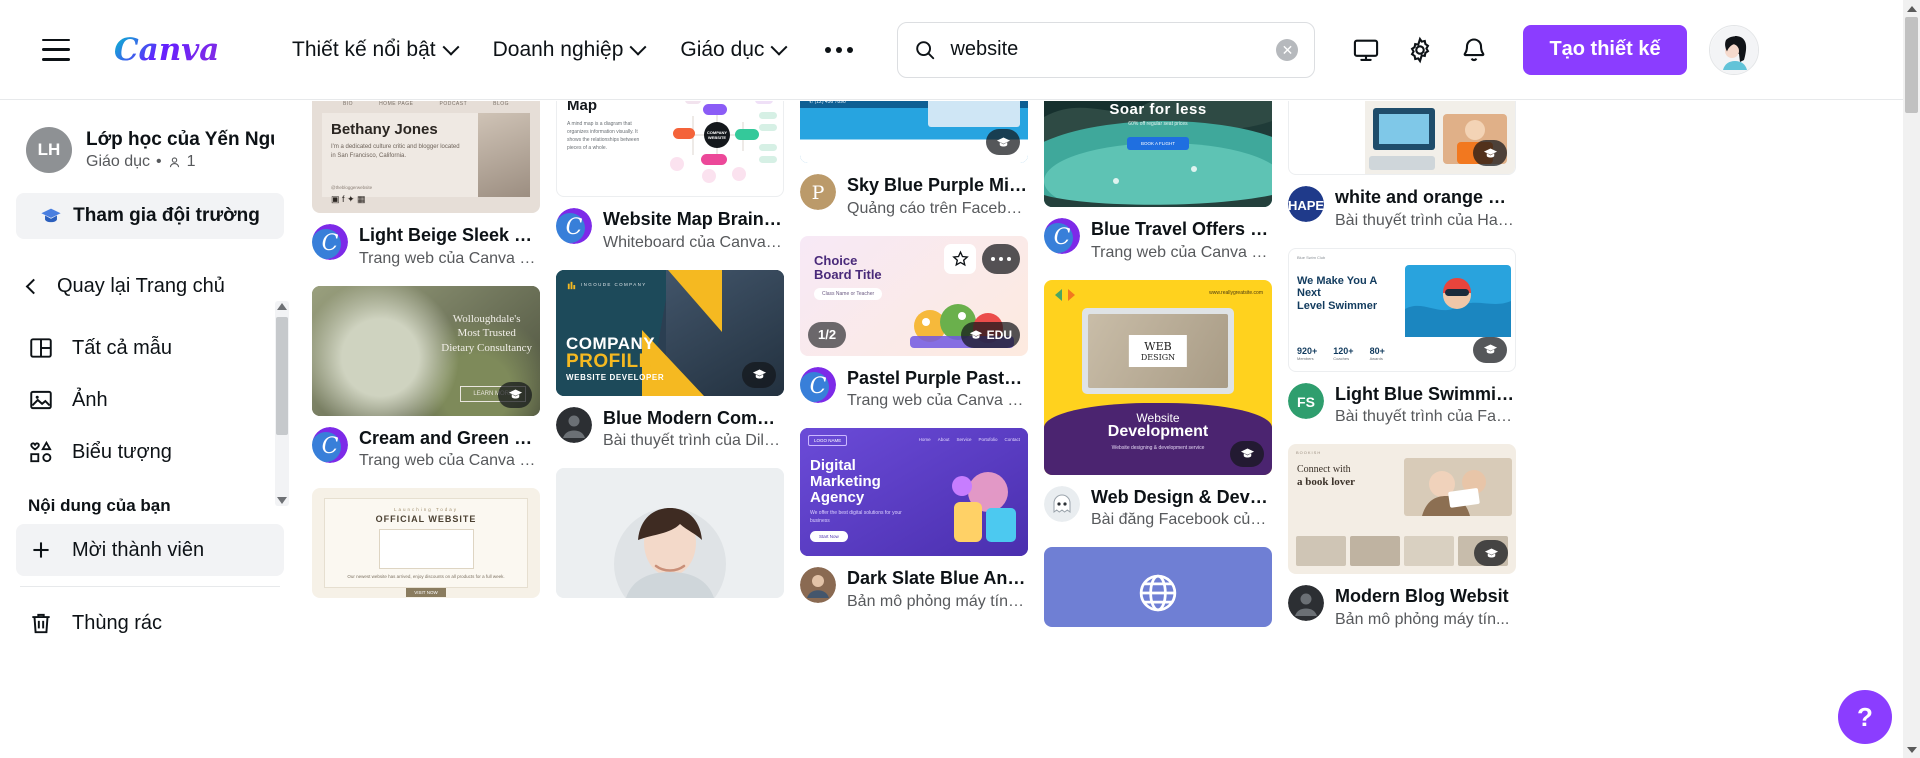 The height and width of the screenshot is (758, 1920). I want to click on avatar, so click(1733, 49).